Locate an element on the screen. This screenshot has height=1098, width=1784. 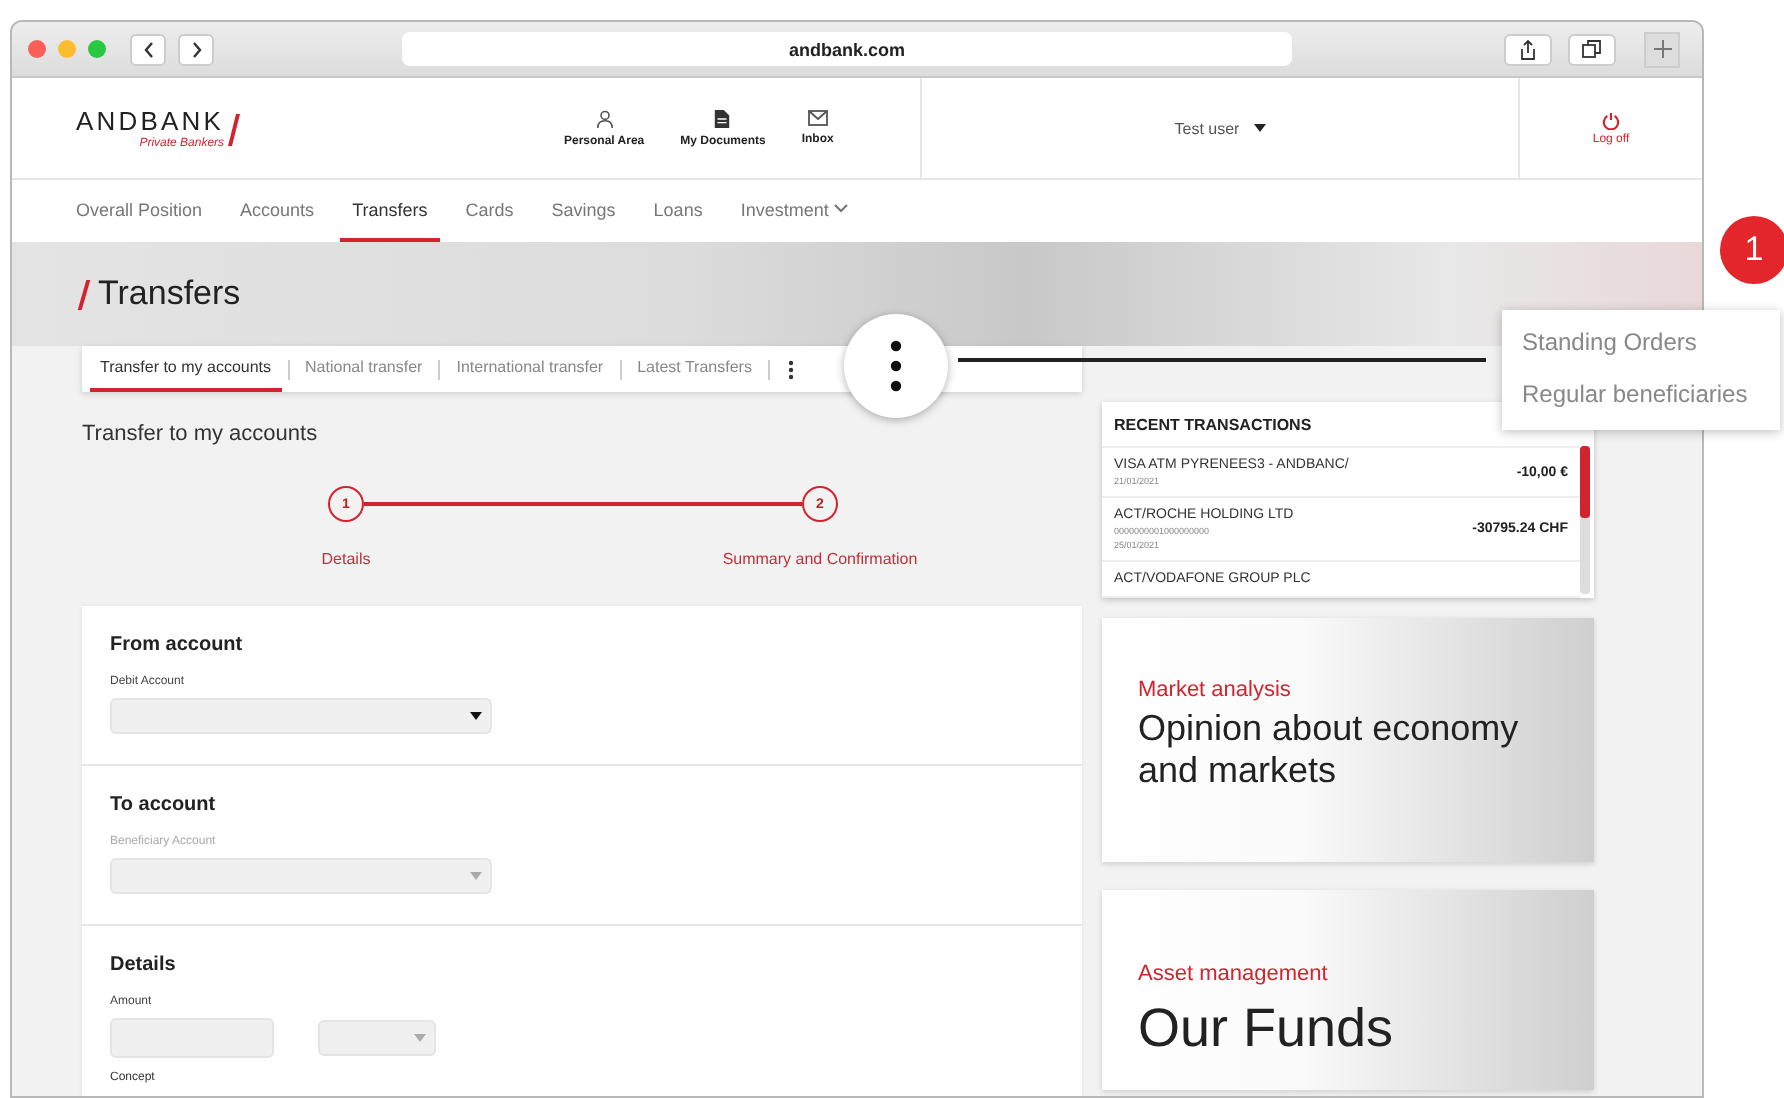
page-title: Transfers is located at coordinates (169, 294).